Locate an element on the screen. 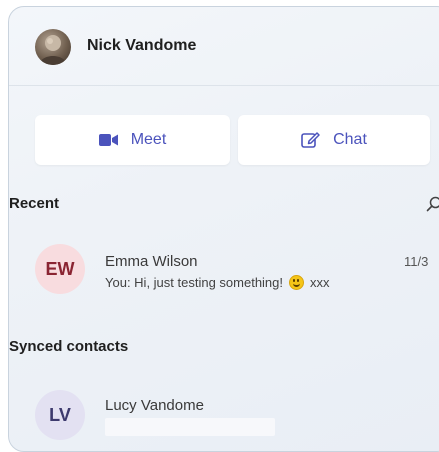 The height and width of the screenshot is (452, 439). profile-avatar is located at coordinates (53, 47).